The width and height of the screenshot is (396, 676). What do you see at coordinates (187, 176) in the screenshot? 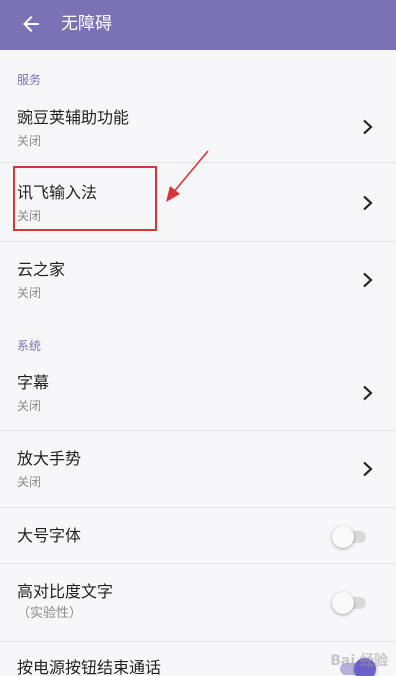
I see `annotation-arrow-icon` at bounding box center [187, 176].